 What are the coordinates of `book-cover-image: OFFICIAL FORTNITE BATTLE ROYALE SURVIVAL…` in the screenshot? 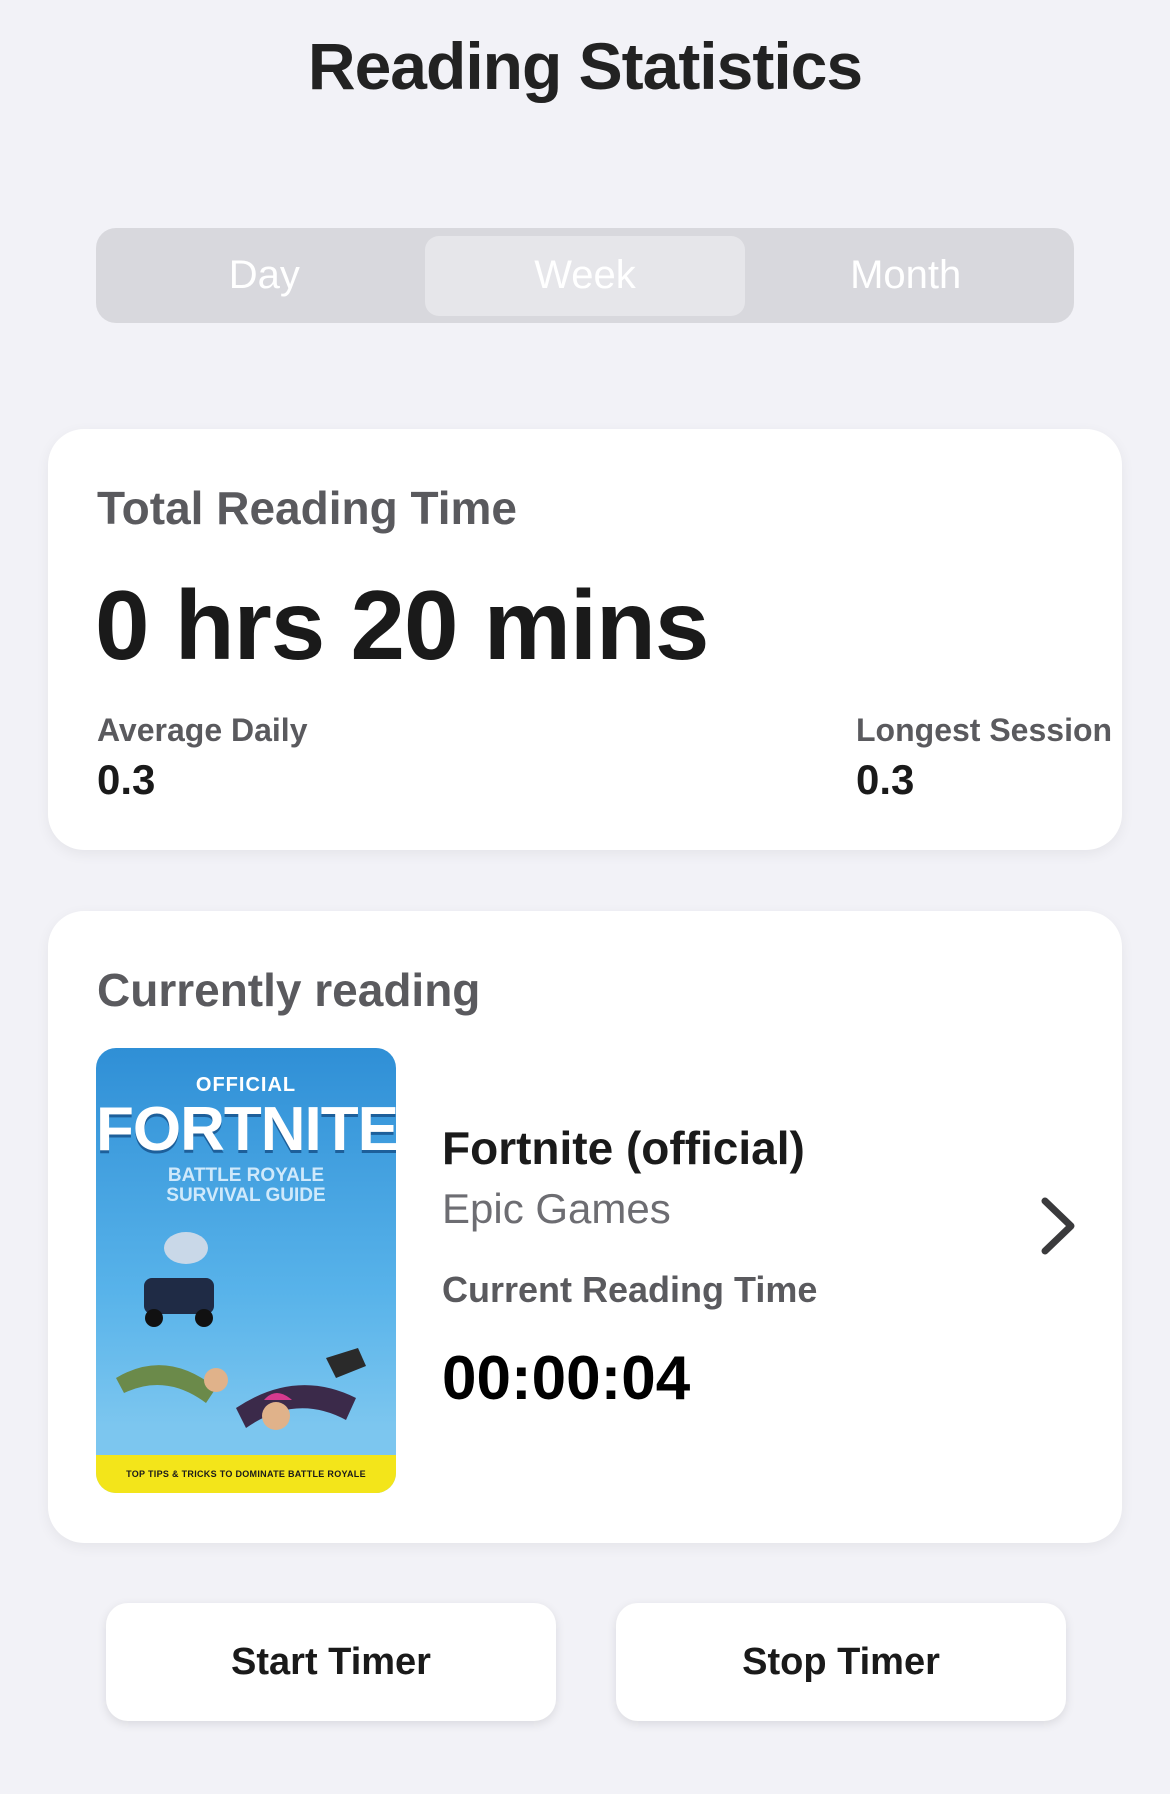 It's located at (246, 1270).